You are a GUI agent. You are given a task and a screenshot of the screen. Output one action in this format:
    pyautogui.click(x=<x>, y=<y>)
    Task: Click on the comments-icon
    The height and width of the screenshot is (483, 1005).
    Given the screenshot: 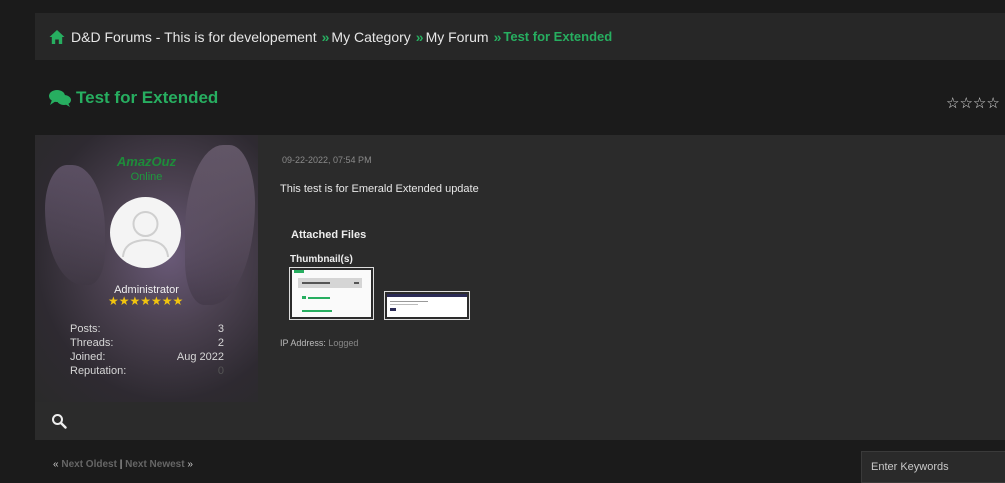 What is the action you would take?
    pyautogui.click(x=60, y=98)
    